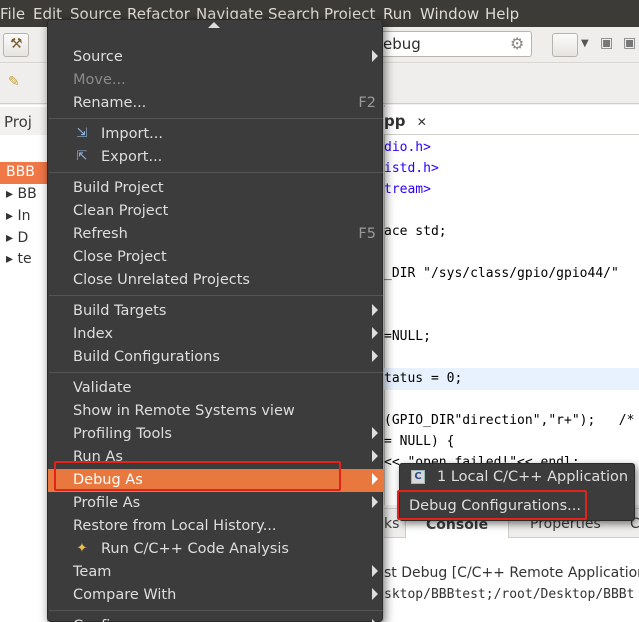 This screenshot has width=639, height=622. Describe the element at coordinates (161, 280) in the screenshot. I see `menu-item-label: Close Unrelated Projects` at that location.